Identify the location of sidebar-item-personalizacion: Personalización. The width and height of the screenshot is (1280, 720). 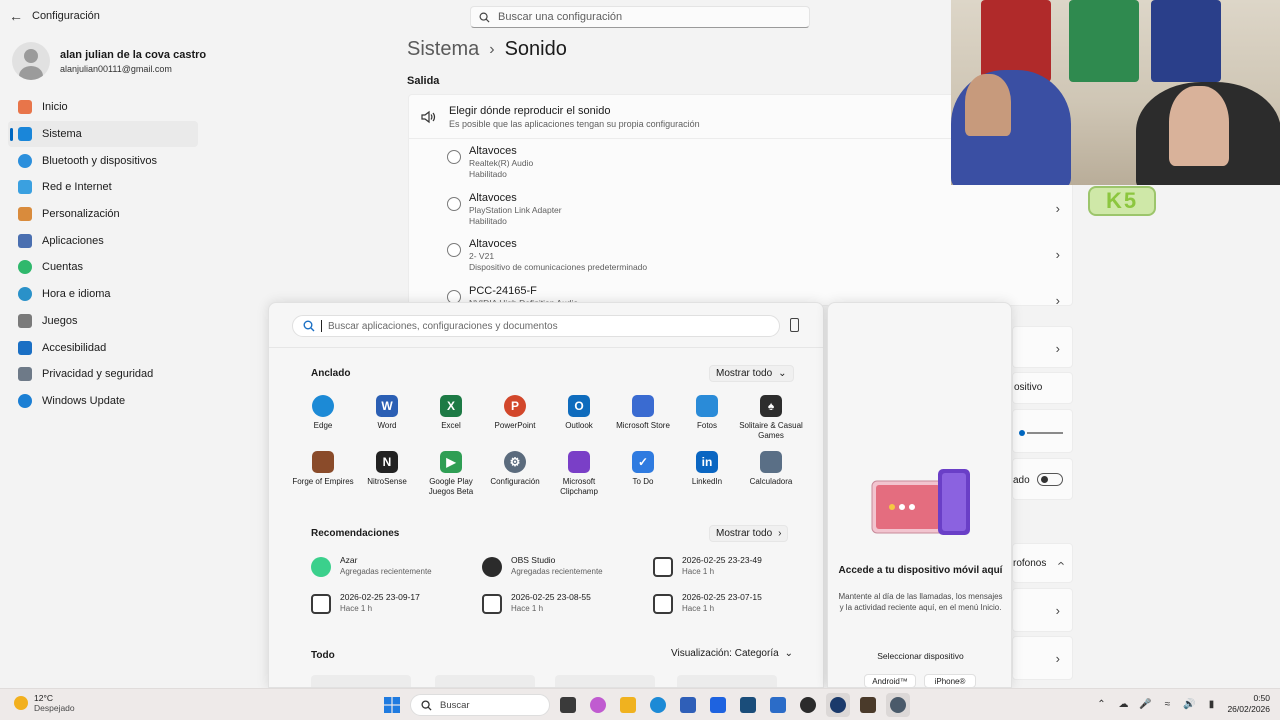
(103, 214).